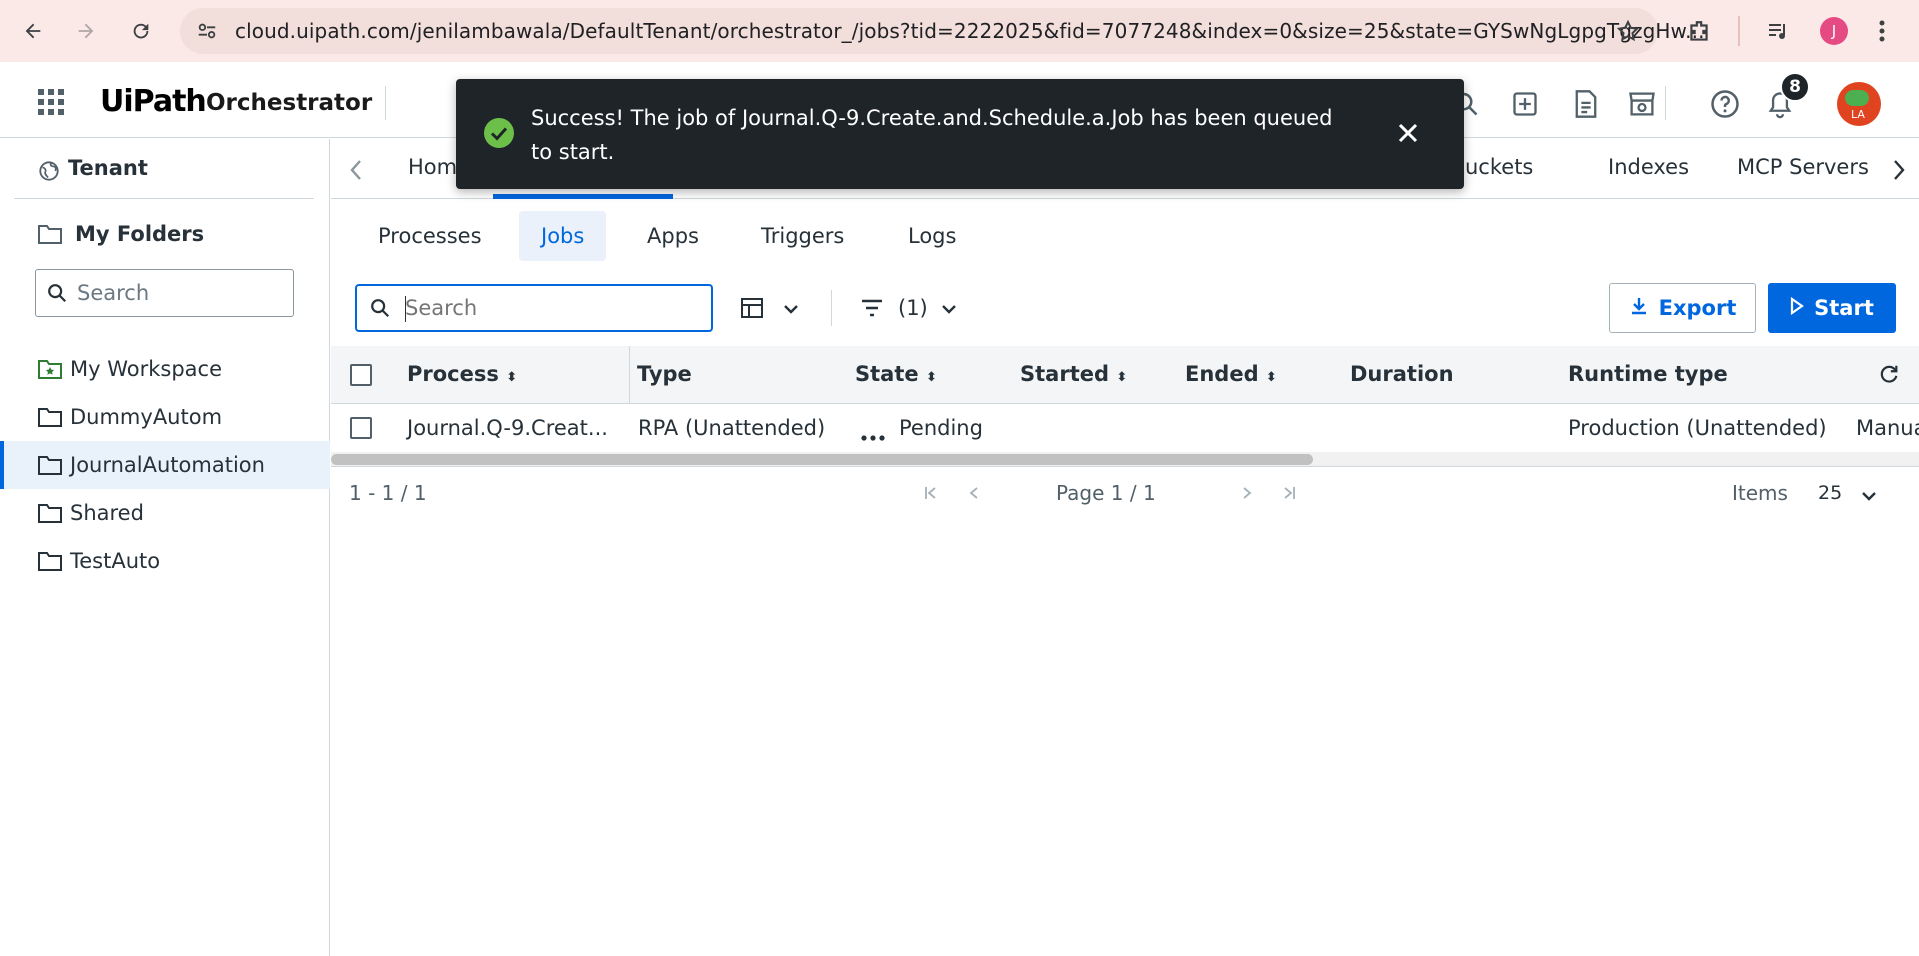  What do you see at coordinates (1697, 308) in the screenshot?
I see `export-label: Export` at bounding box center [1697, 308].